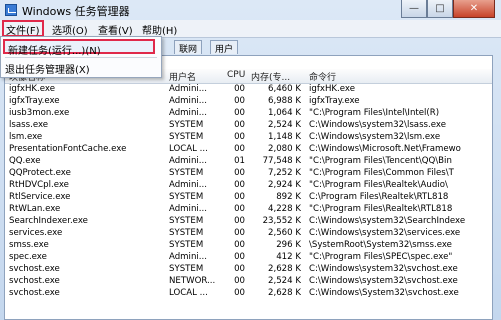 The height and width of the screenshot is (320, 501). Describe the element at coordinates (284, 185) in the screenshot. I see `process-memory-cell: 2,924 K` at that location.